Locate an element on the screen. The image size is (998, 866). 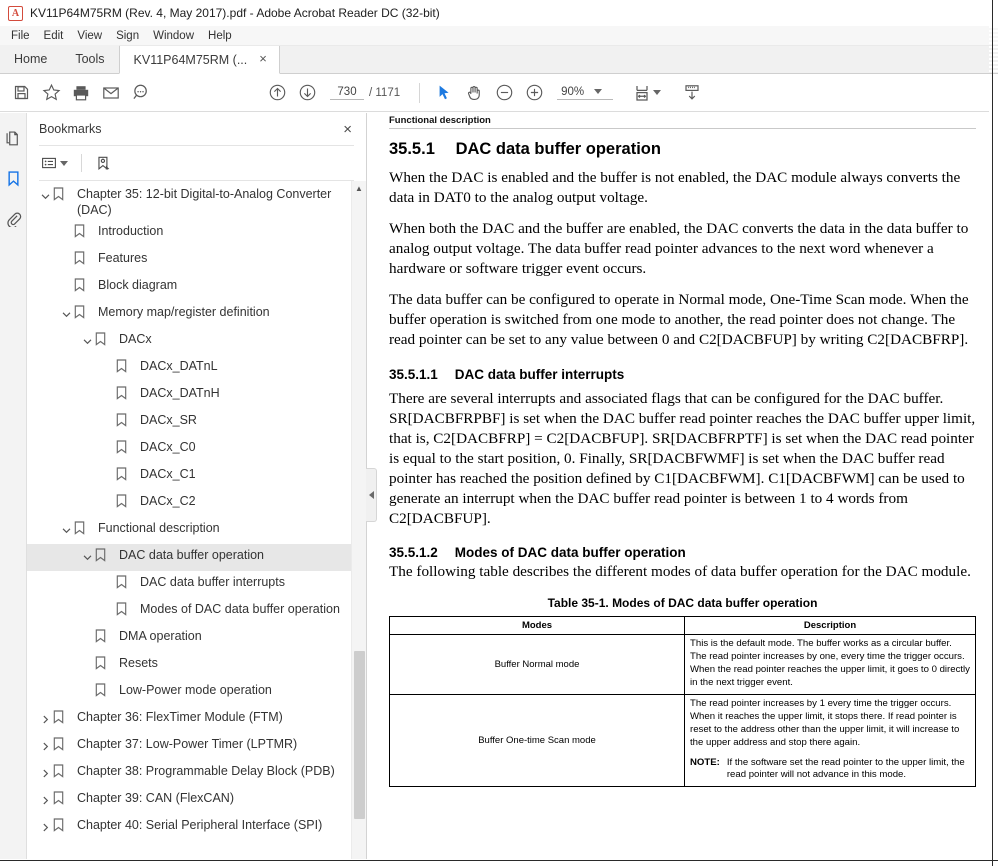
email-icon is located at coordinates (111, 93).